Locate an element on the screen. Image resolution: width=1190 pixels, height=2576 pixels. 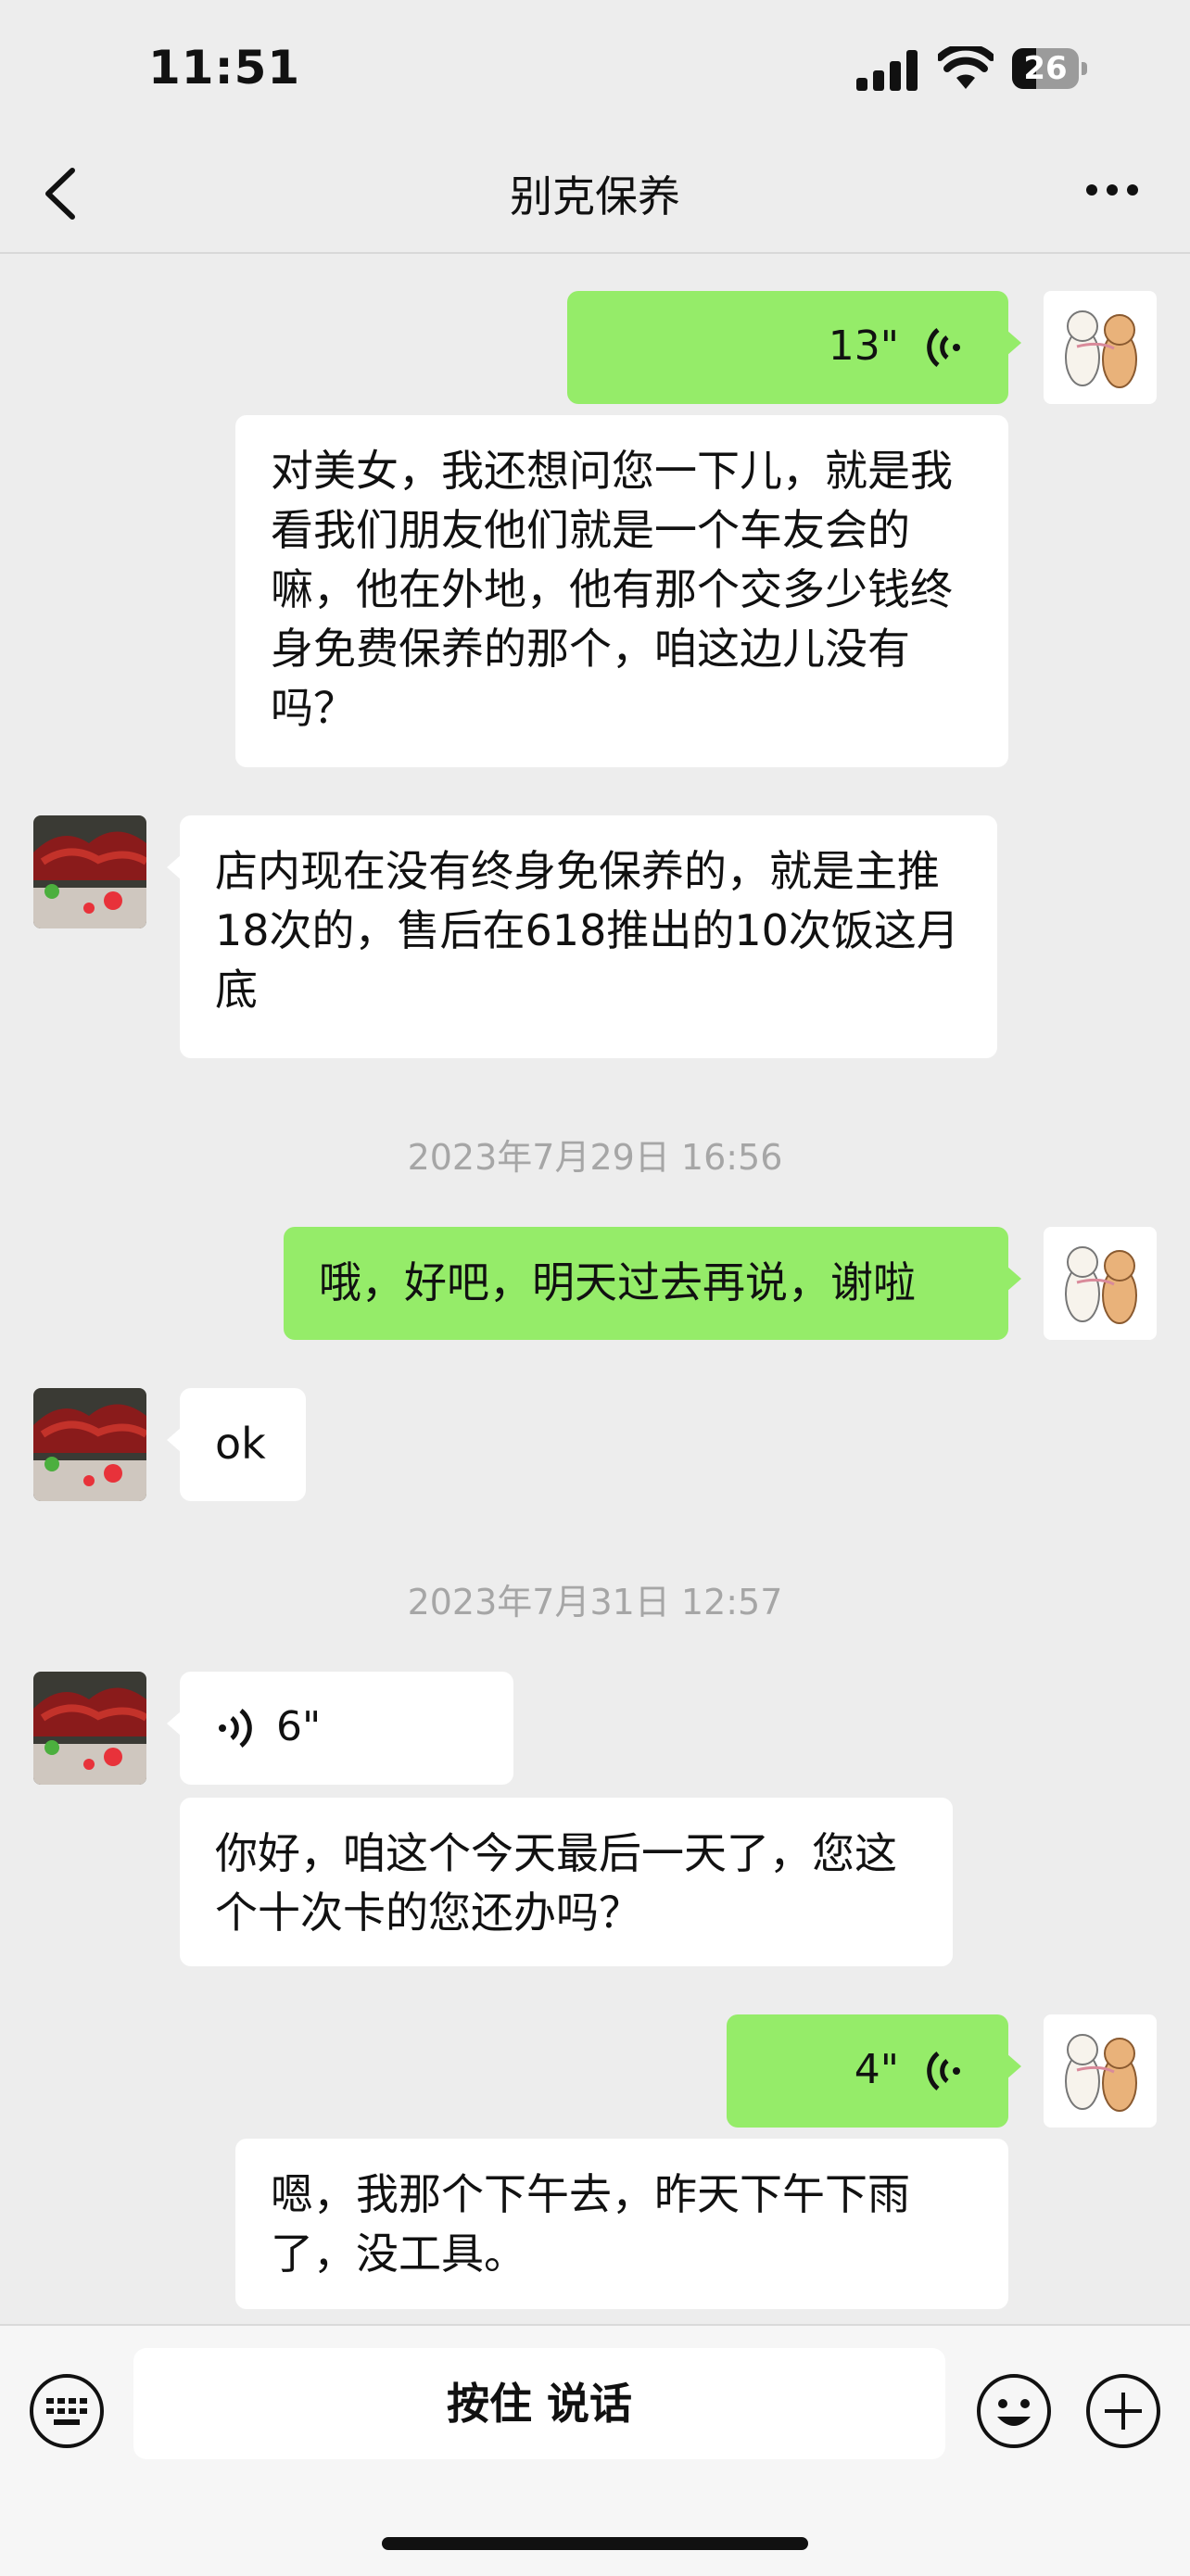
wifi-icon is located at coordinates (966, 68).